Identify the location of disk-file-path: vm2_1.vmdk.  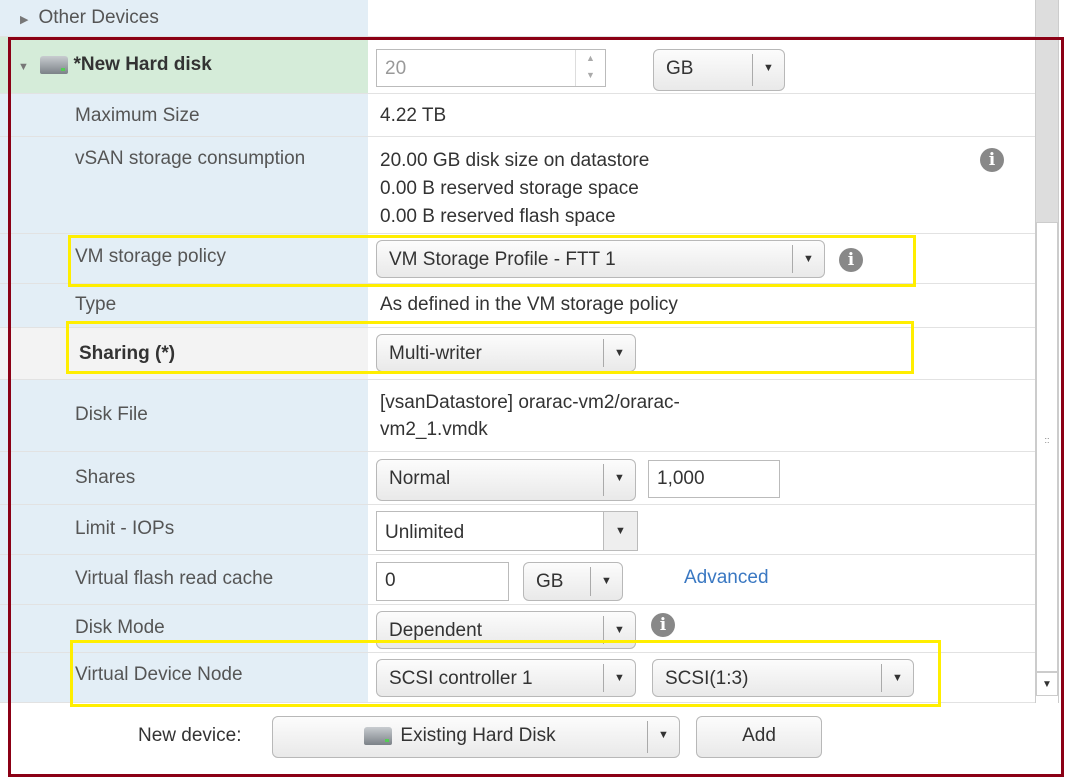
(434, 429).